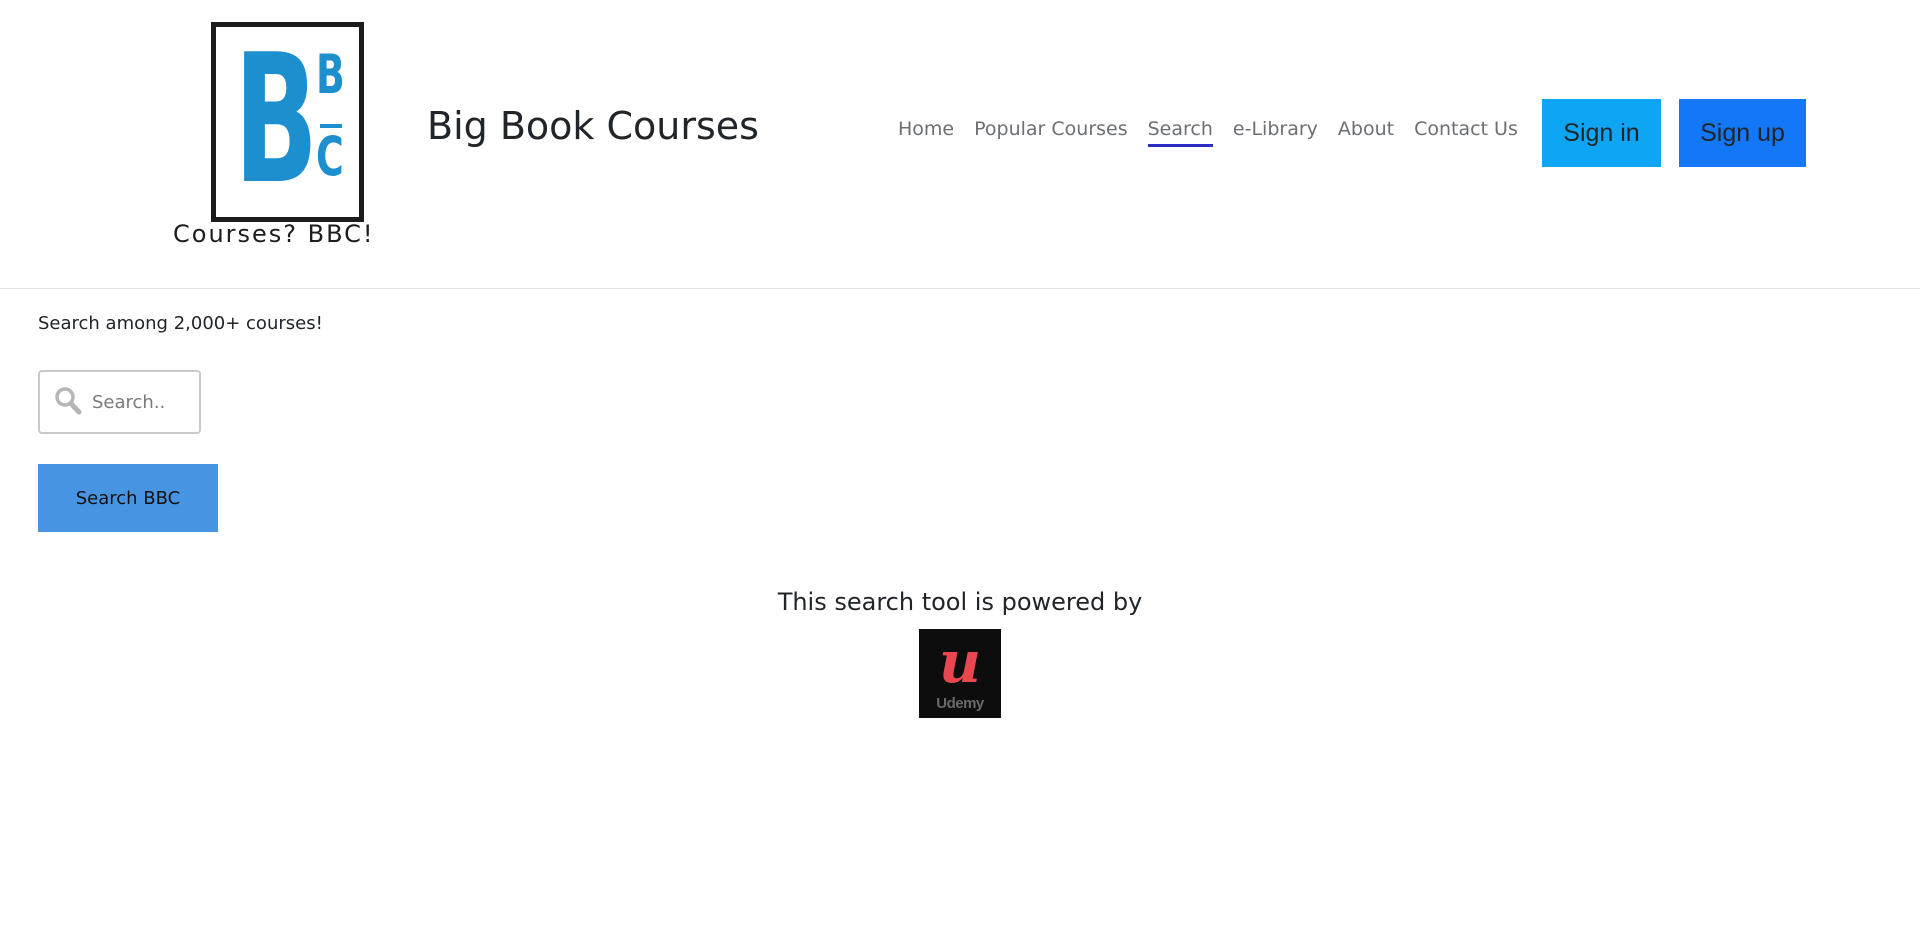 Image resolution: width=1920 pixels, height=935 pixels. What do you see at coordinates (1366, 132) in the screenshot?
I see `nav-about: About` at bounding box center [1366, 132].